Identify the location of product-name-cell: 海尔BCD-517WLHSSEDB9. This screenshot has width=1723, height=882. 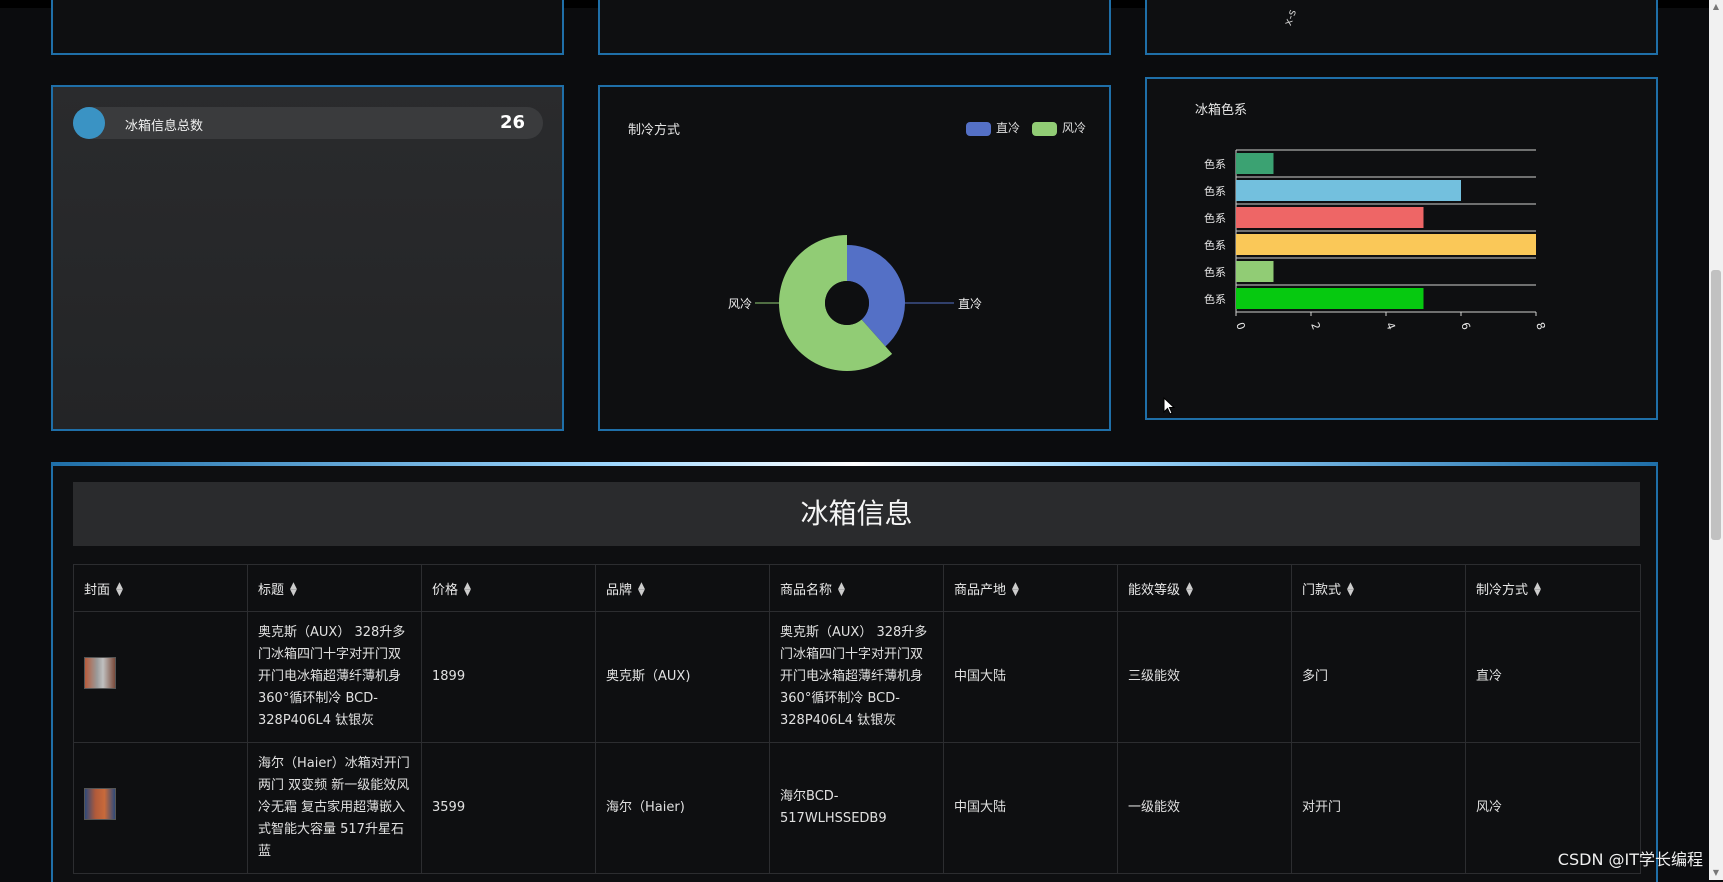
(856, 808).